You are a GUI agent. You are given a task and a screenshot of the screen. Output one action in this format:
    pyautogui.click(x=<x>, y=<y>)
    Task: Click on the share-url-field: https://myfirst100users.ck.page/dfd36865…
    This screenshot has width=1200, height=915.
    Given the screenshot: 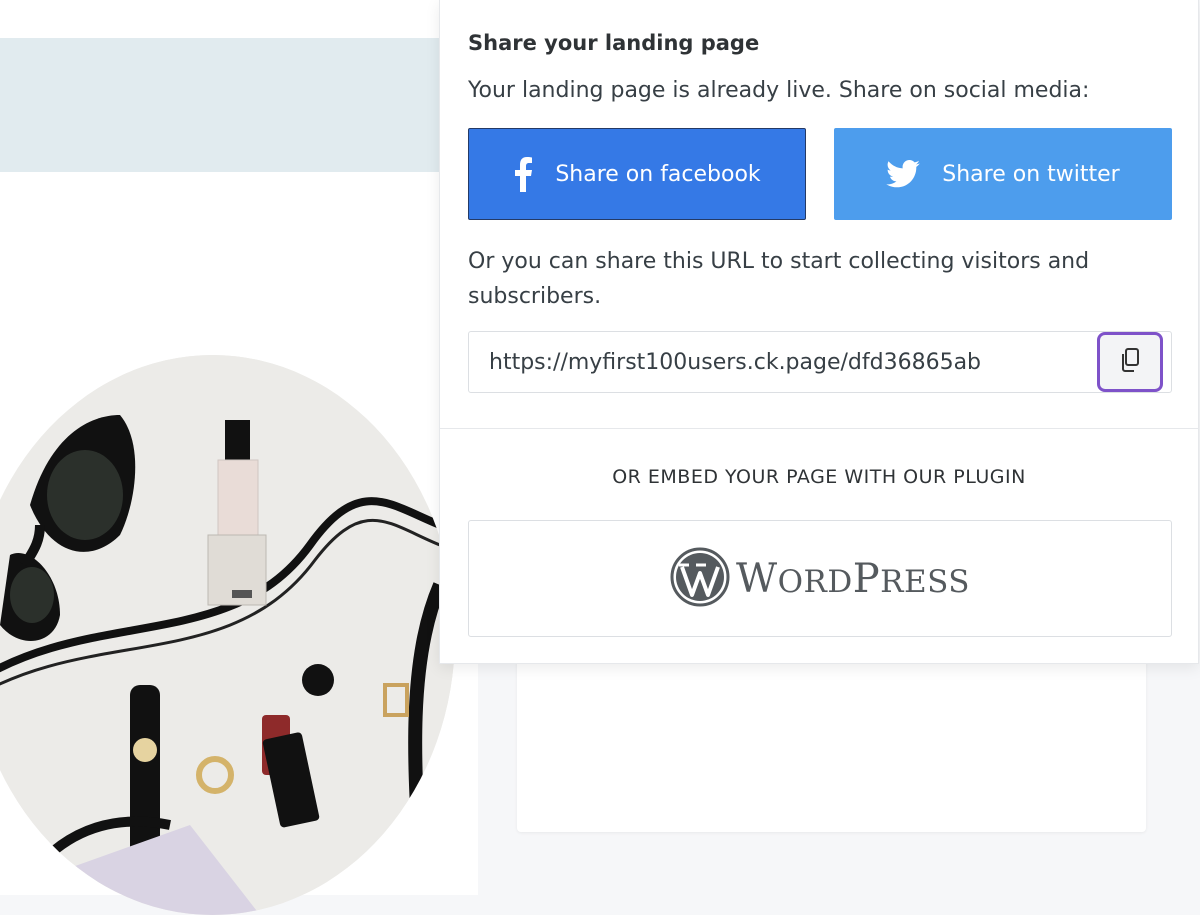 What is the action you would take?
    pyautogui.click(x=820, y=362)
    